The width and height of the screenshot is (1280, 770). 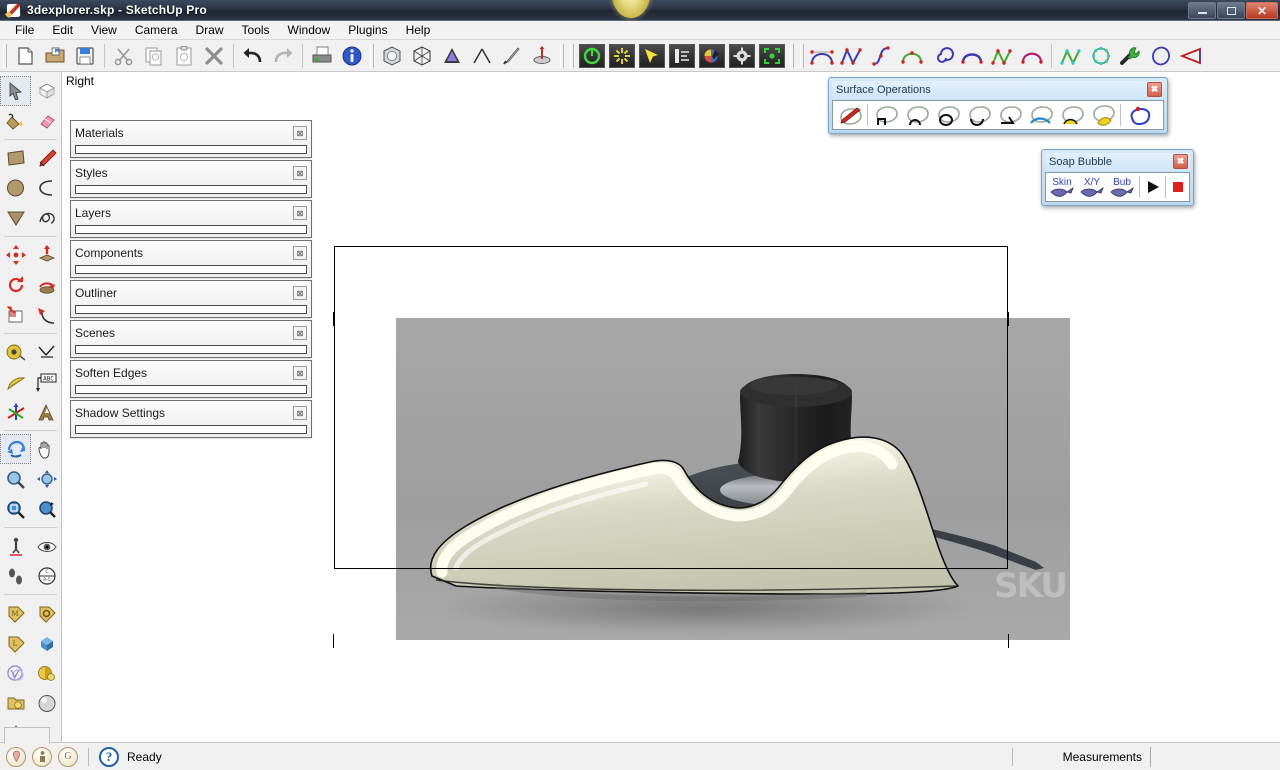 What do you see at coordinates (15, 285) in the screenshot?
I see `rotate-tool` at bounding box center [15, 285].